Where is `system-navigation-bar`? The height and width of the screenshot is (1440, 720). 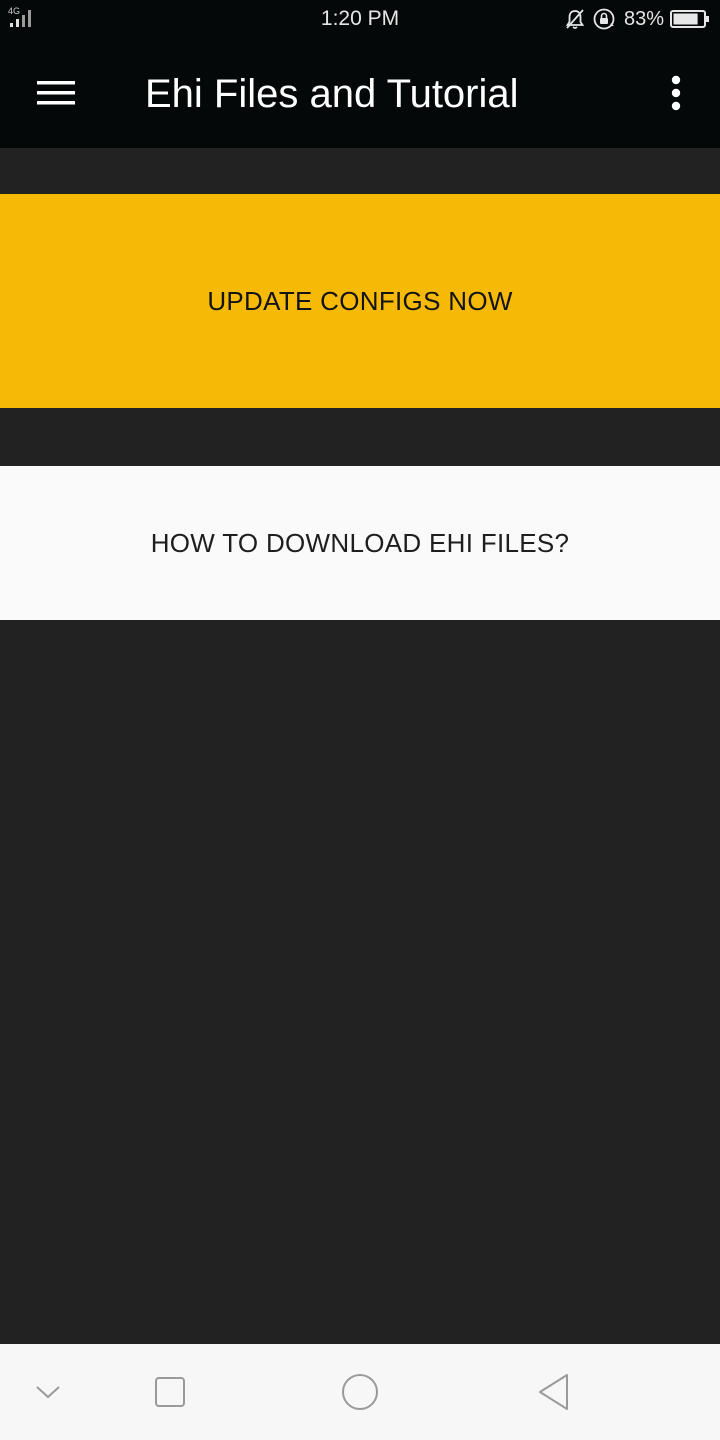
system-navigation-bar is located at coordinates (360, 1392).